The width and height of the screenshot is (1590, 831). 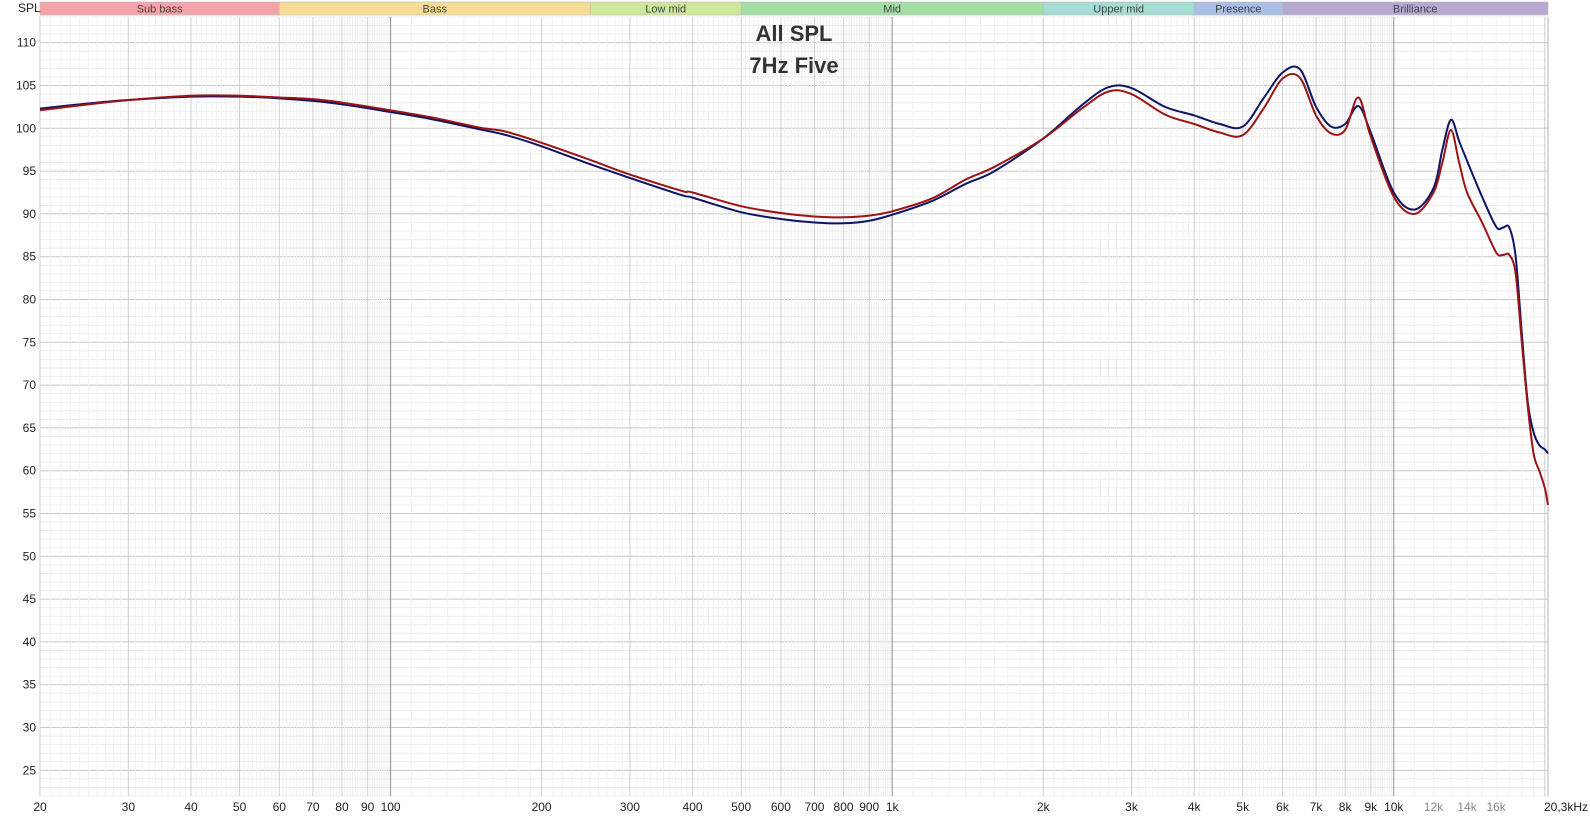 What do you see at coordinates (30, 770) in the screenshot?
I see `y-tick-label: 25` at bounding box center [30, 770].